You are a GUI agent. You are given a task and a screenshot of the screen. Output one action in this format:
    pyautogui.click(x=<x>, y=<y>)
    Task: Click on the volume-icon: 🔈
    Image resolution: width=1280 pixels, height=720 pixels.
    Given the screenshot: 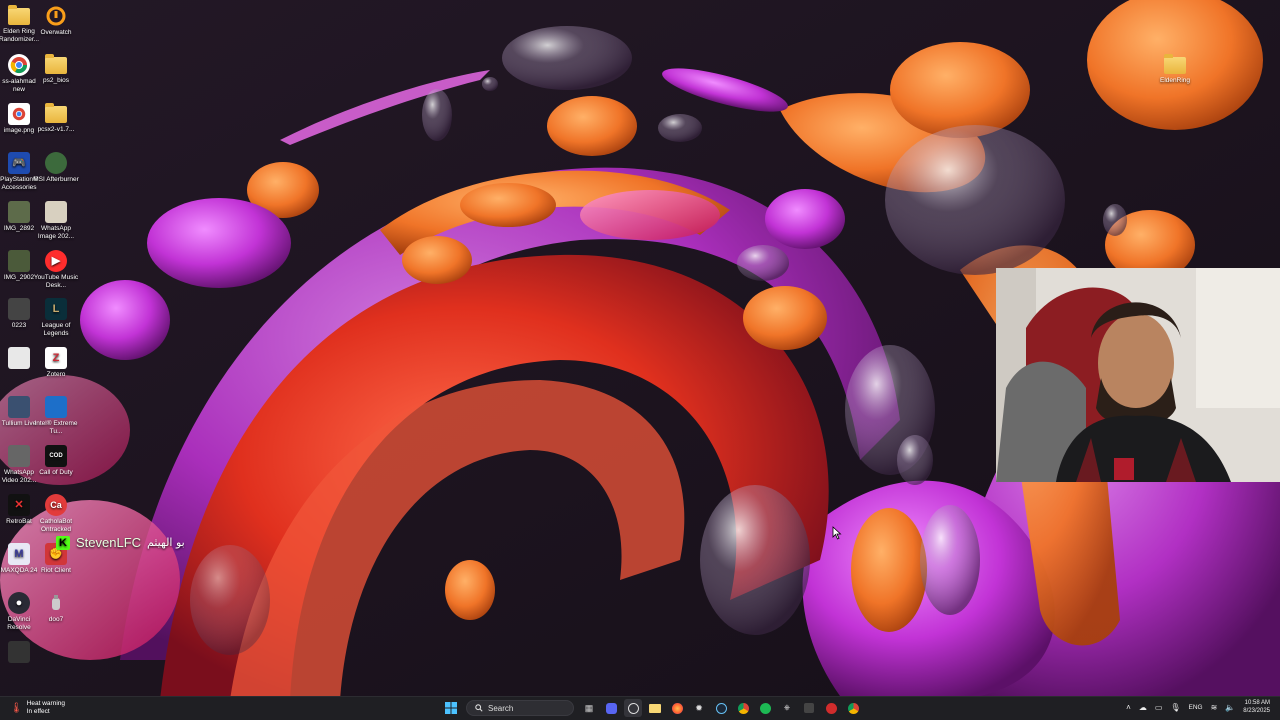 What is the action you would take?
    pyautogui.click(x=1230, y=707)
    